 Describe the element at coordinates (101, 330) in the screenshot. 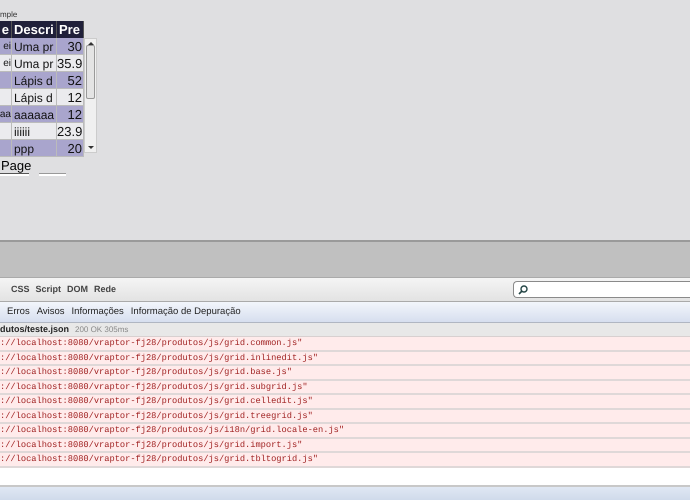

I see `request-status: 200 OK 305ms` at that location.